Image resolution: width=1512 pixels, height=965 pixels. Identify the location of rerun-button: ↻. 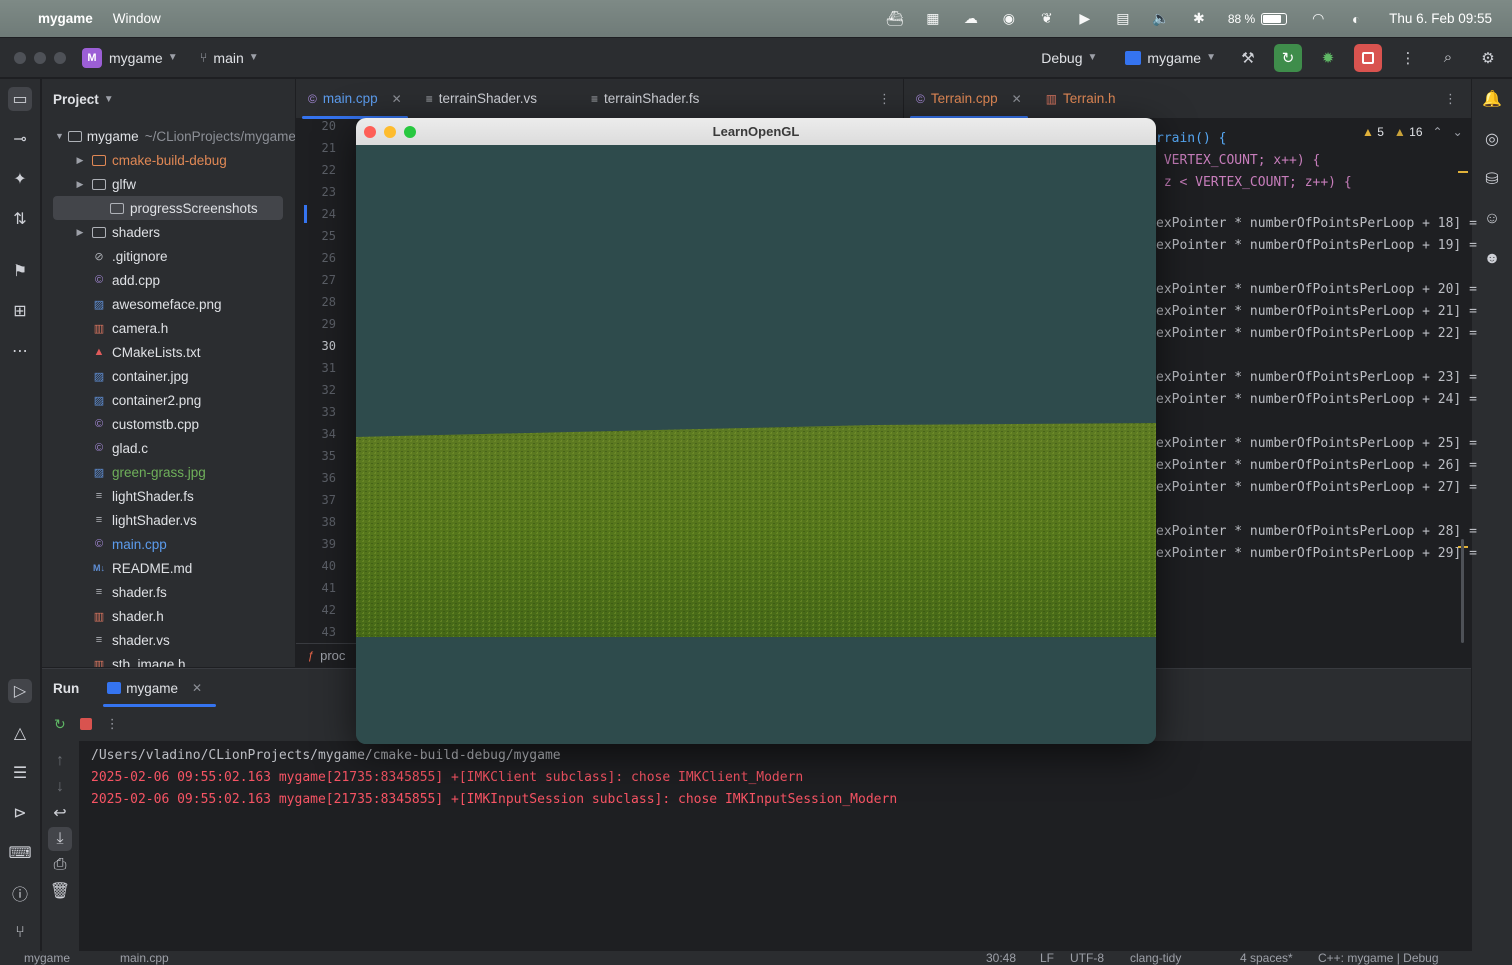
(1288, 57).